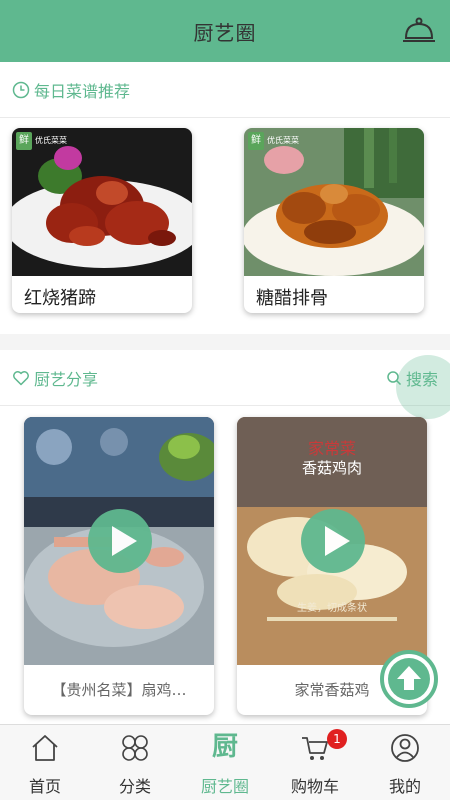  Describe the element at coordinates (421, 379) in the screenshot. I see `search-label: 搜索` at that location.